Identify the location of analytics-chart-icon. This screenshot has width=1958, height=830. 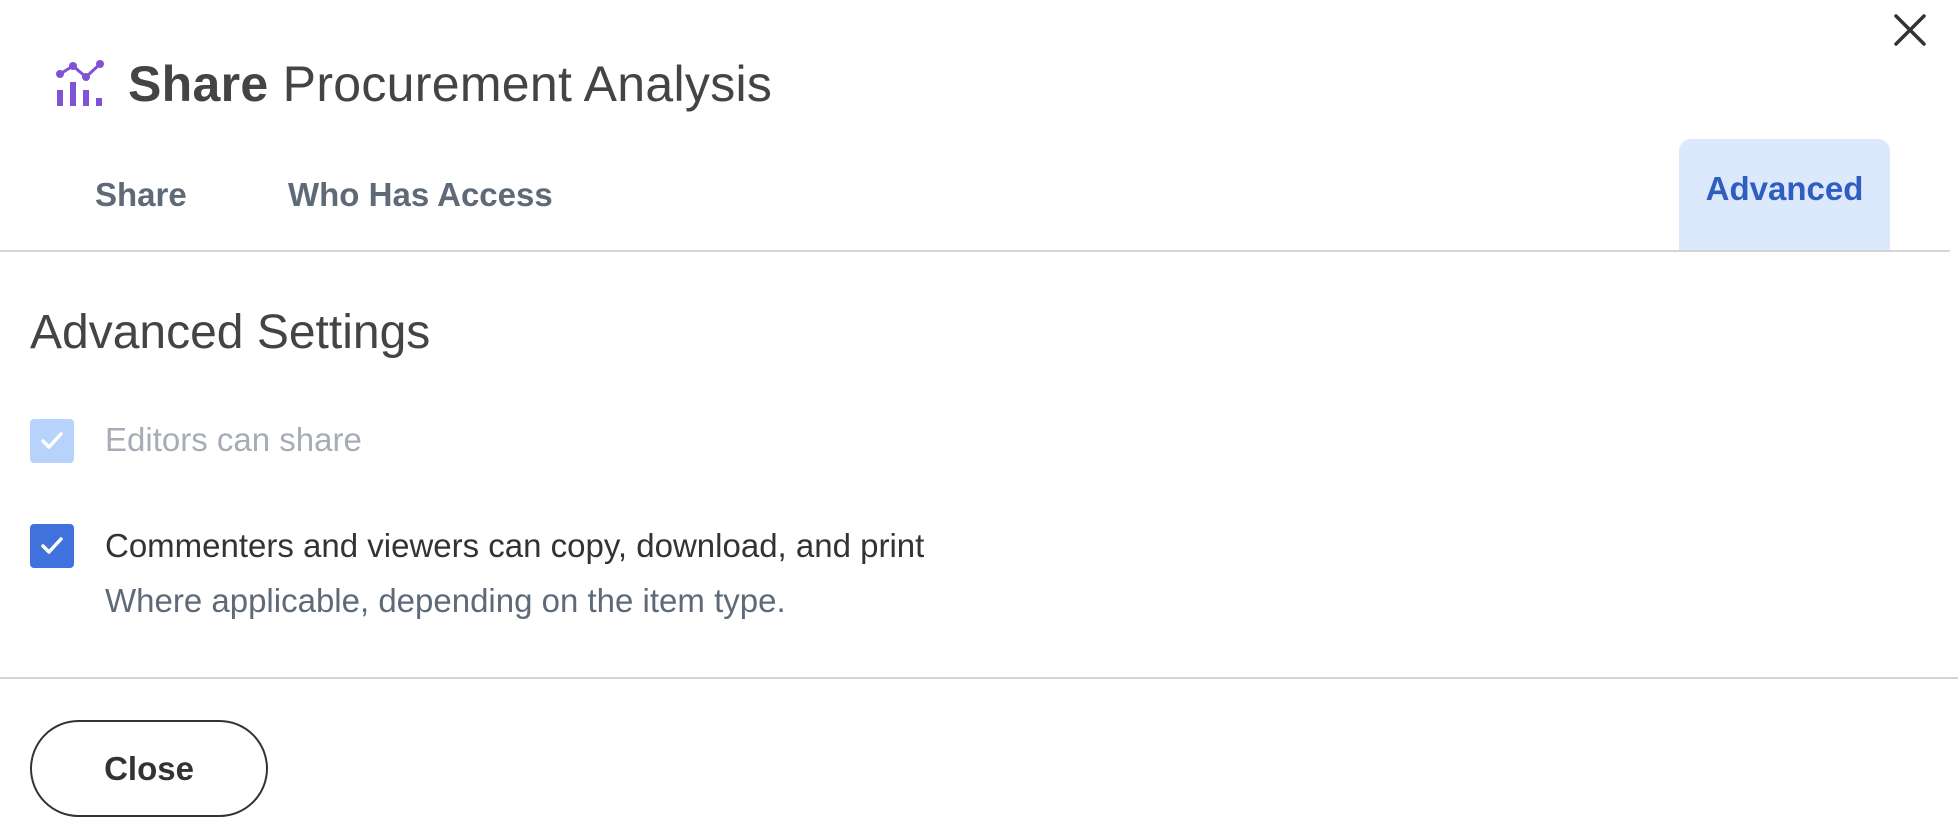
(80, 83).